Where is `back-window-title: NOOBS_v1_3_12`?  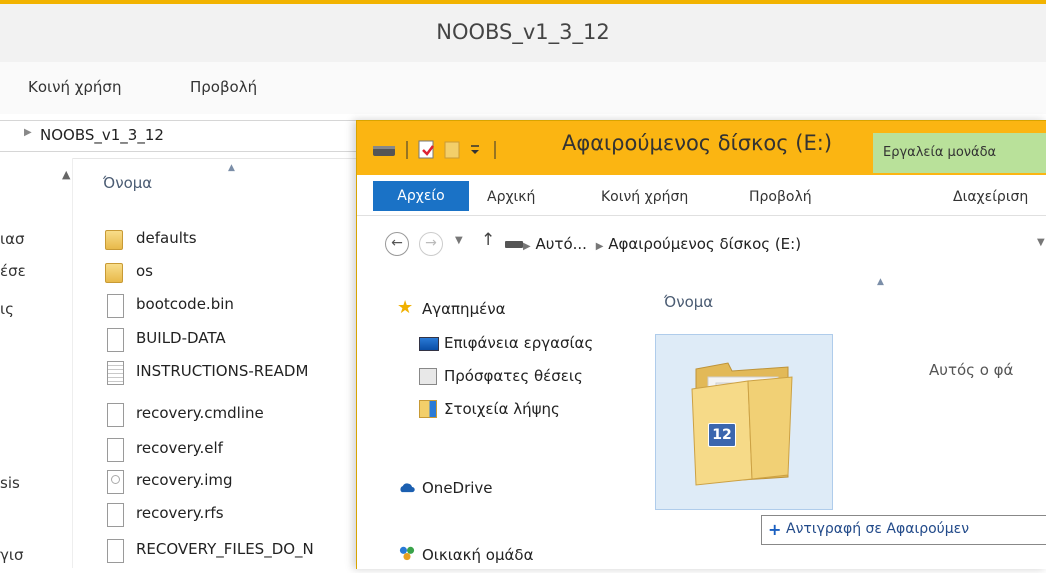
back-window-title: NOOBS_v1_3_12 is located at coordinates (523, 32).